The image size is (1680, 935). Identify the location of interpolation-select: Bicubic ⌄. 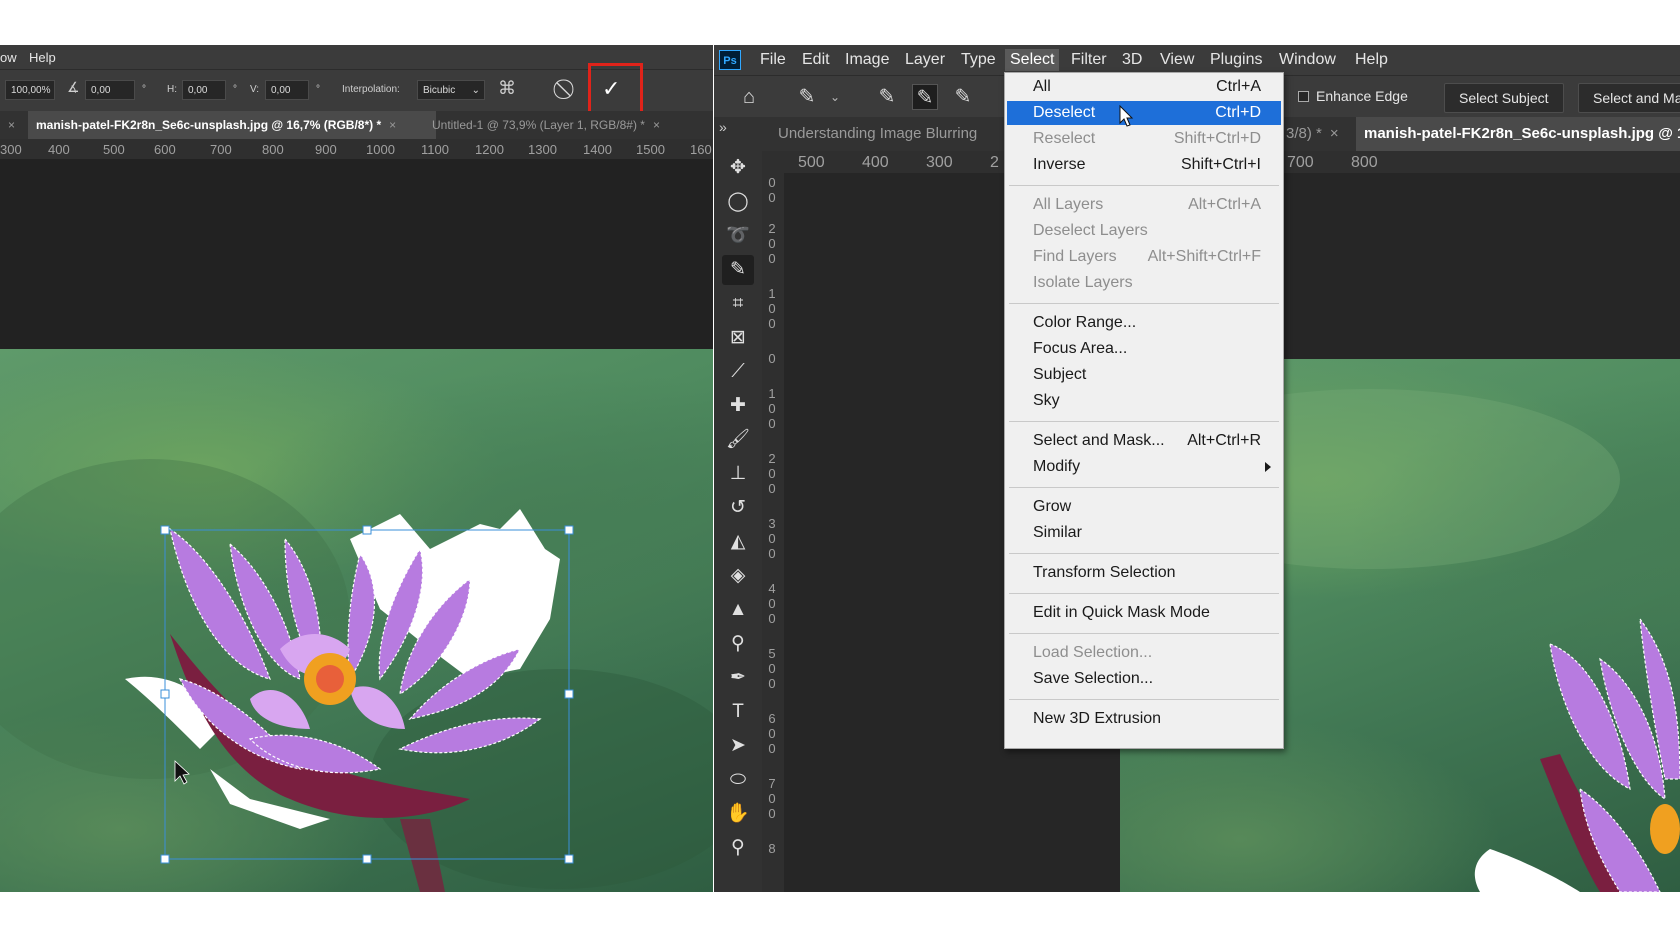
(451, 90).